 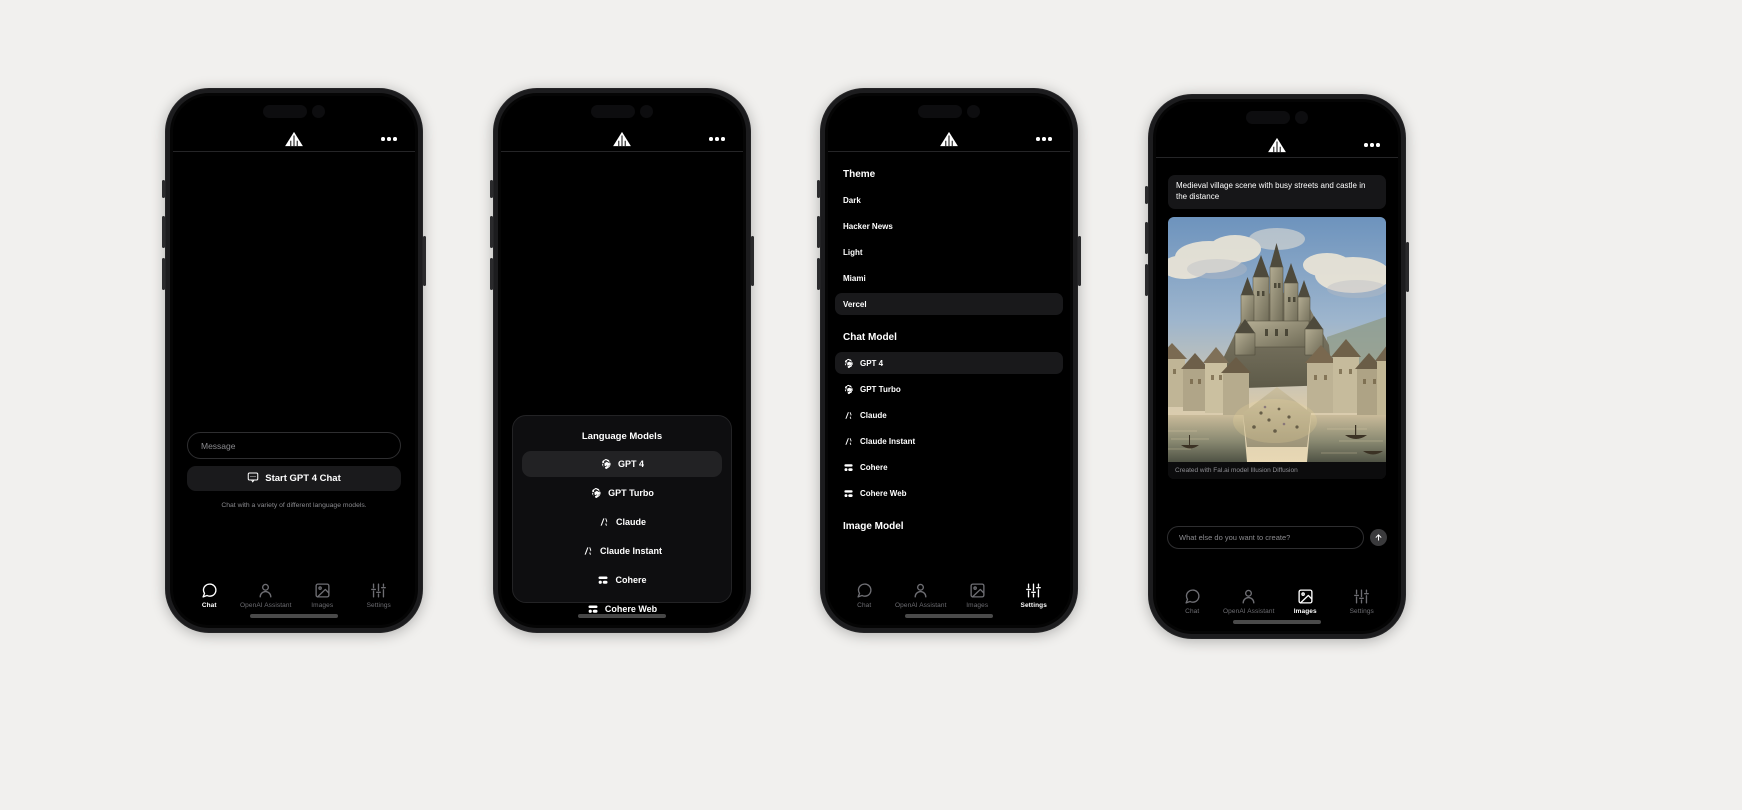 What do you see at coordinates (888, 441) in the screenshot?
I see `chat-model-option-label: Claude Instant` at bounding box center [888, 441].